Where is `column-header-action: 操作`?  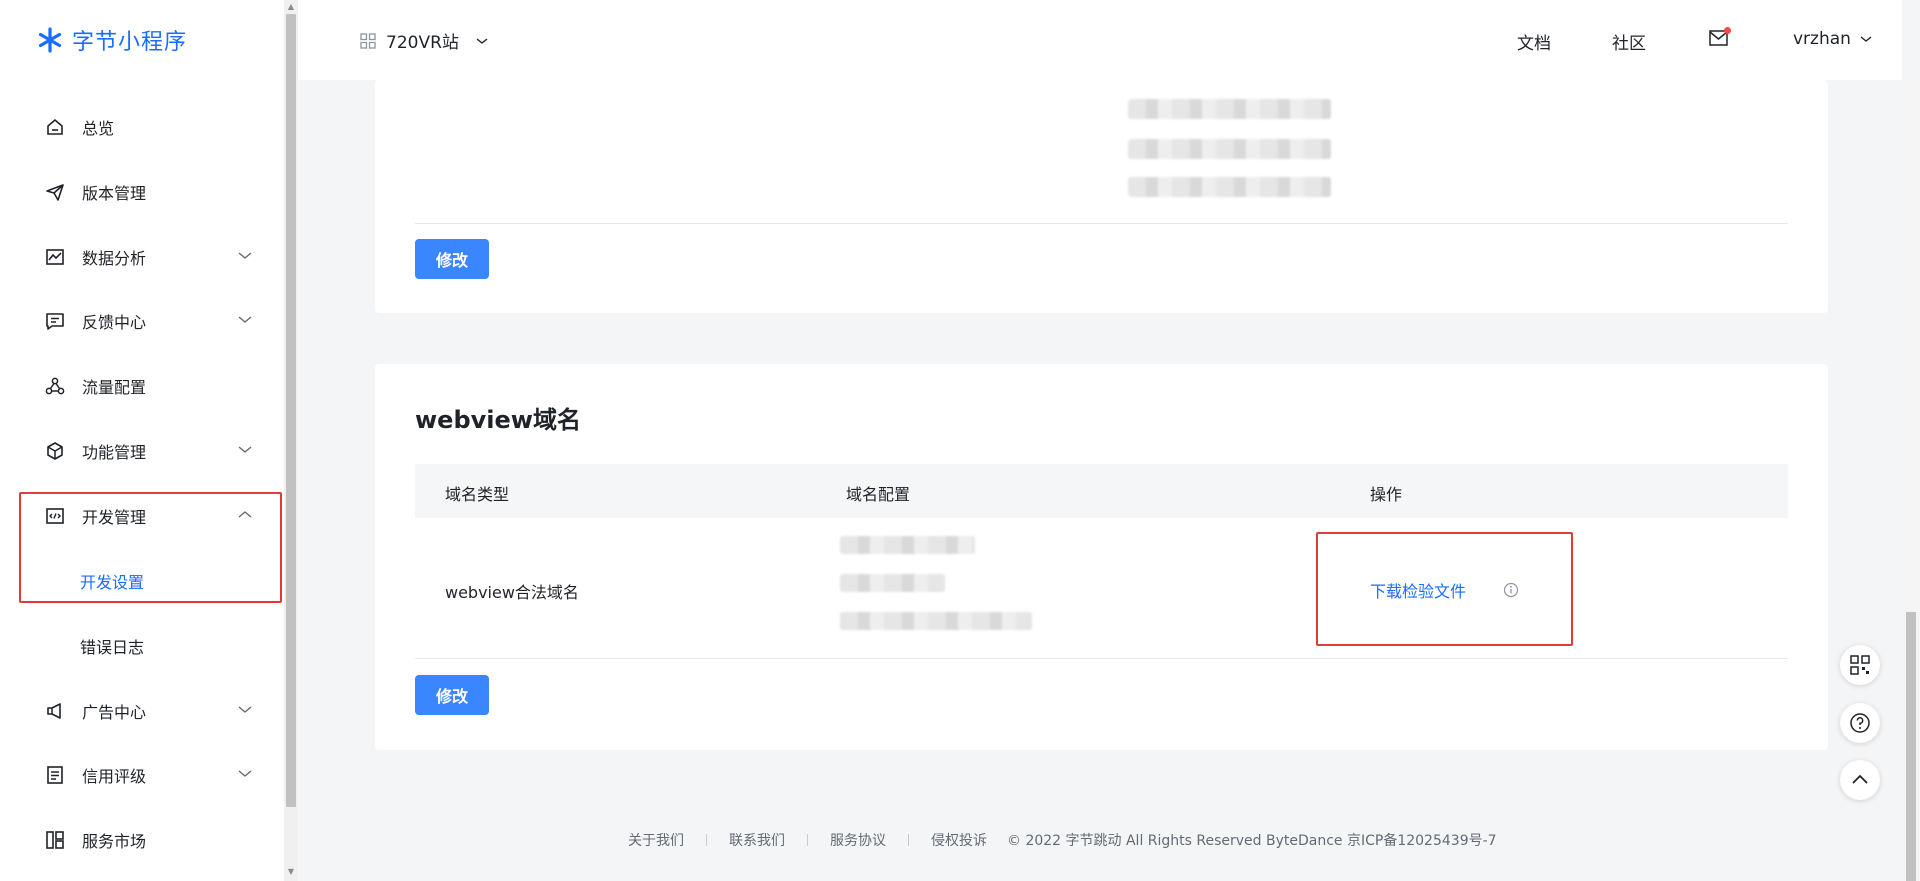 column-header-action: 操作 is located at coordinates (1386, 494).